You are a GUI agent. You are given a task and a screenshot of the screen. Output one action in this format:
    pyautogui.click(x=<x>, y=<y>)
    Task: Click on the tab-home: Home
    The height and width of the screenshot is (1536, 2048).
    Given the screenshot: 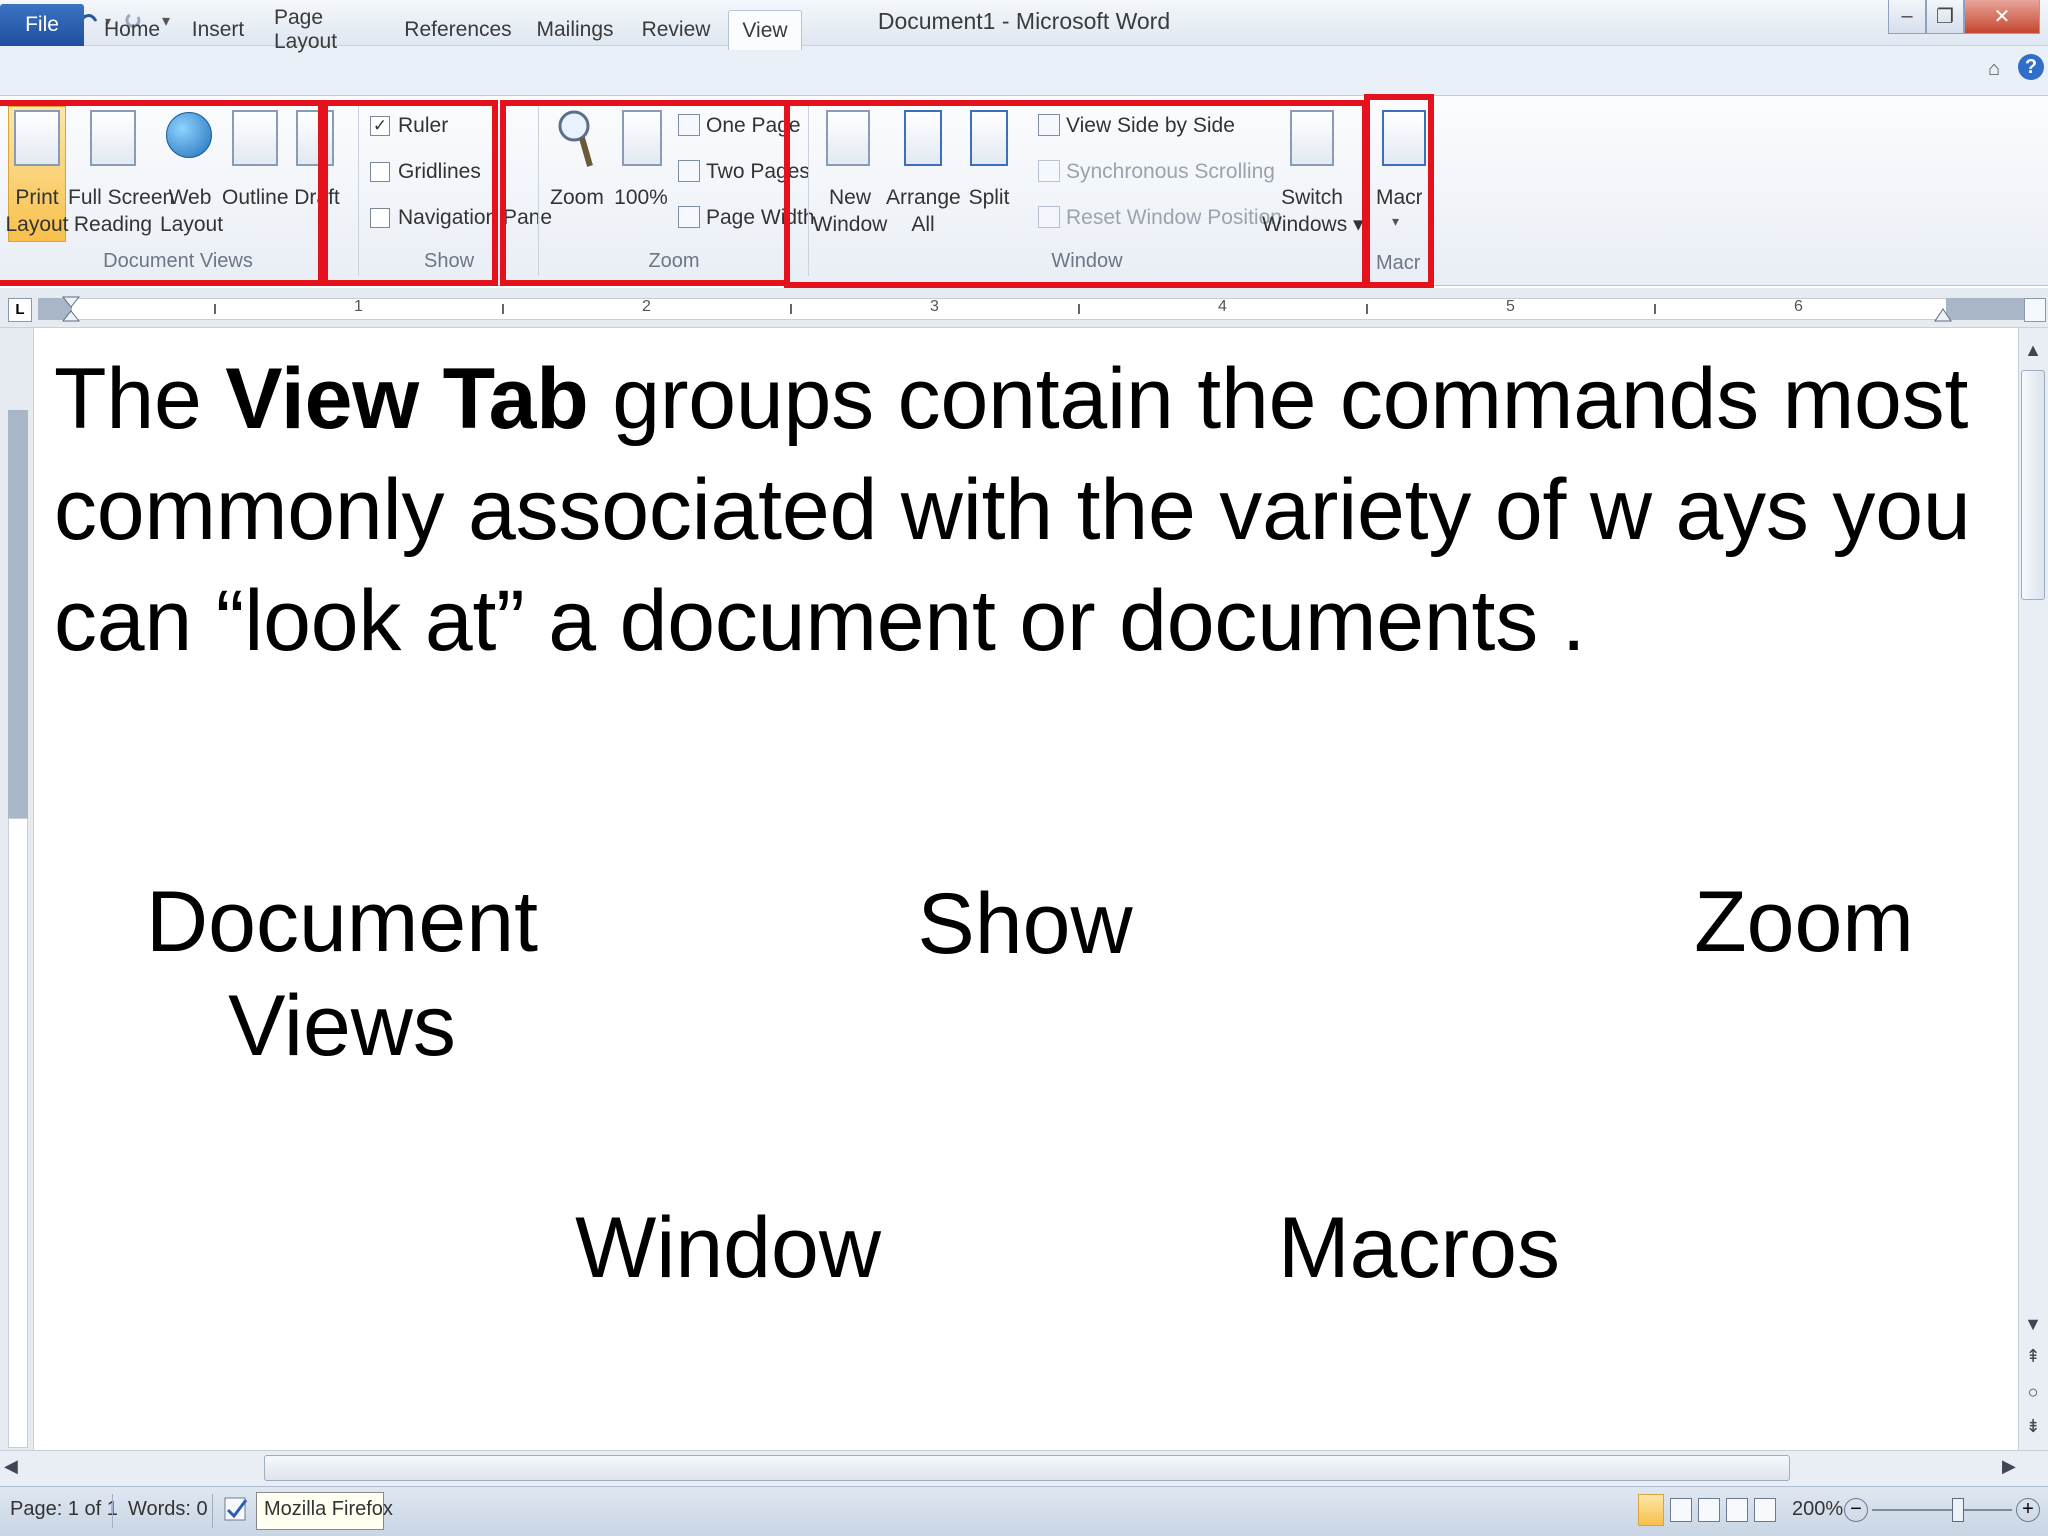 What is the action you would take?
    pyautogui.click(x=132, y=30)
    